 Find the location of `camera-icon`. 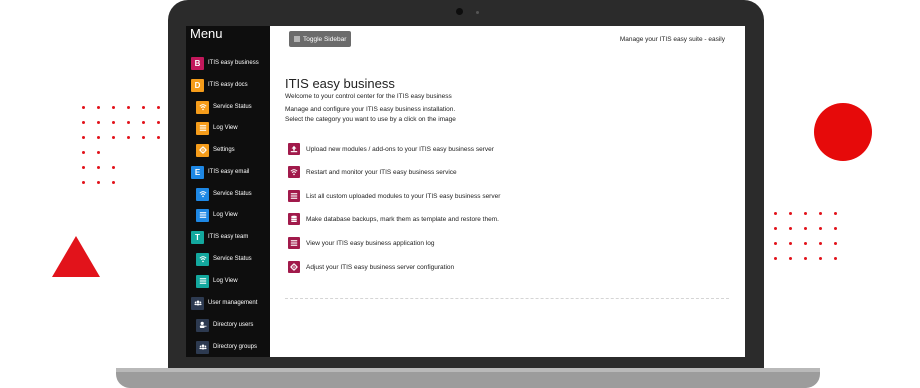

camera-icon is located at coordinates (459, 11).